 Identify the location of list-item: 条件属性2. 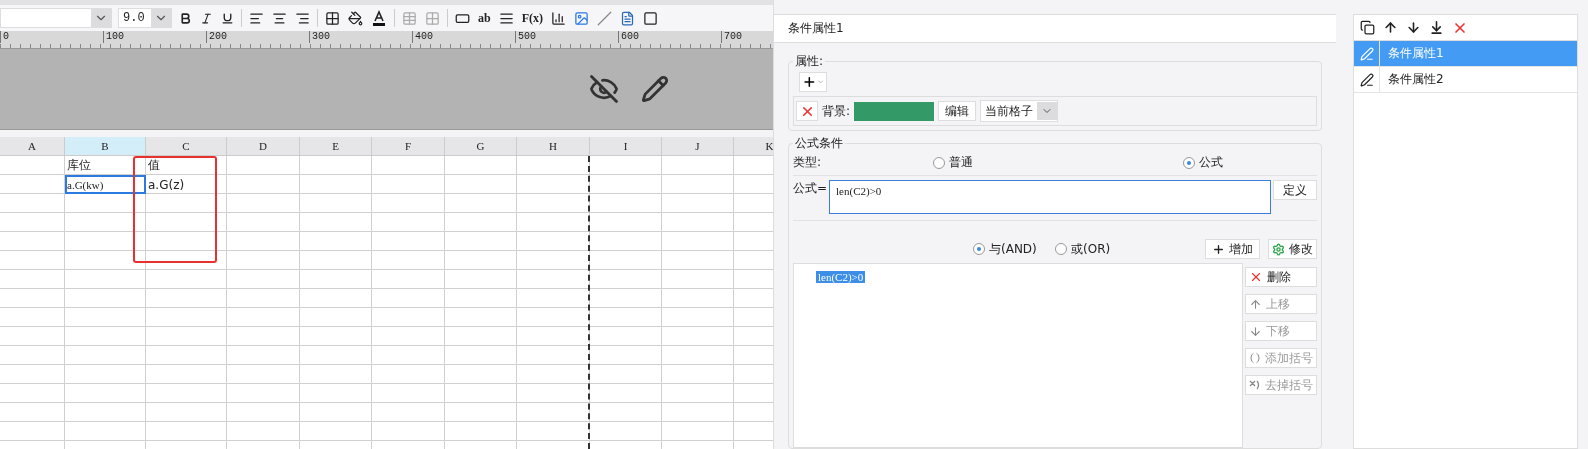
(1465, 80).